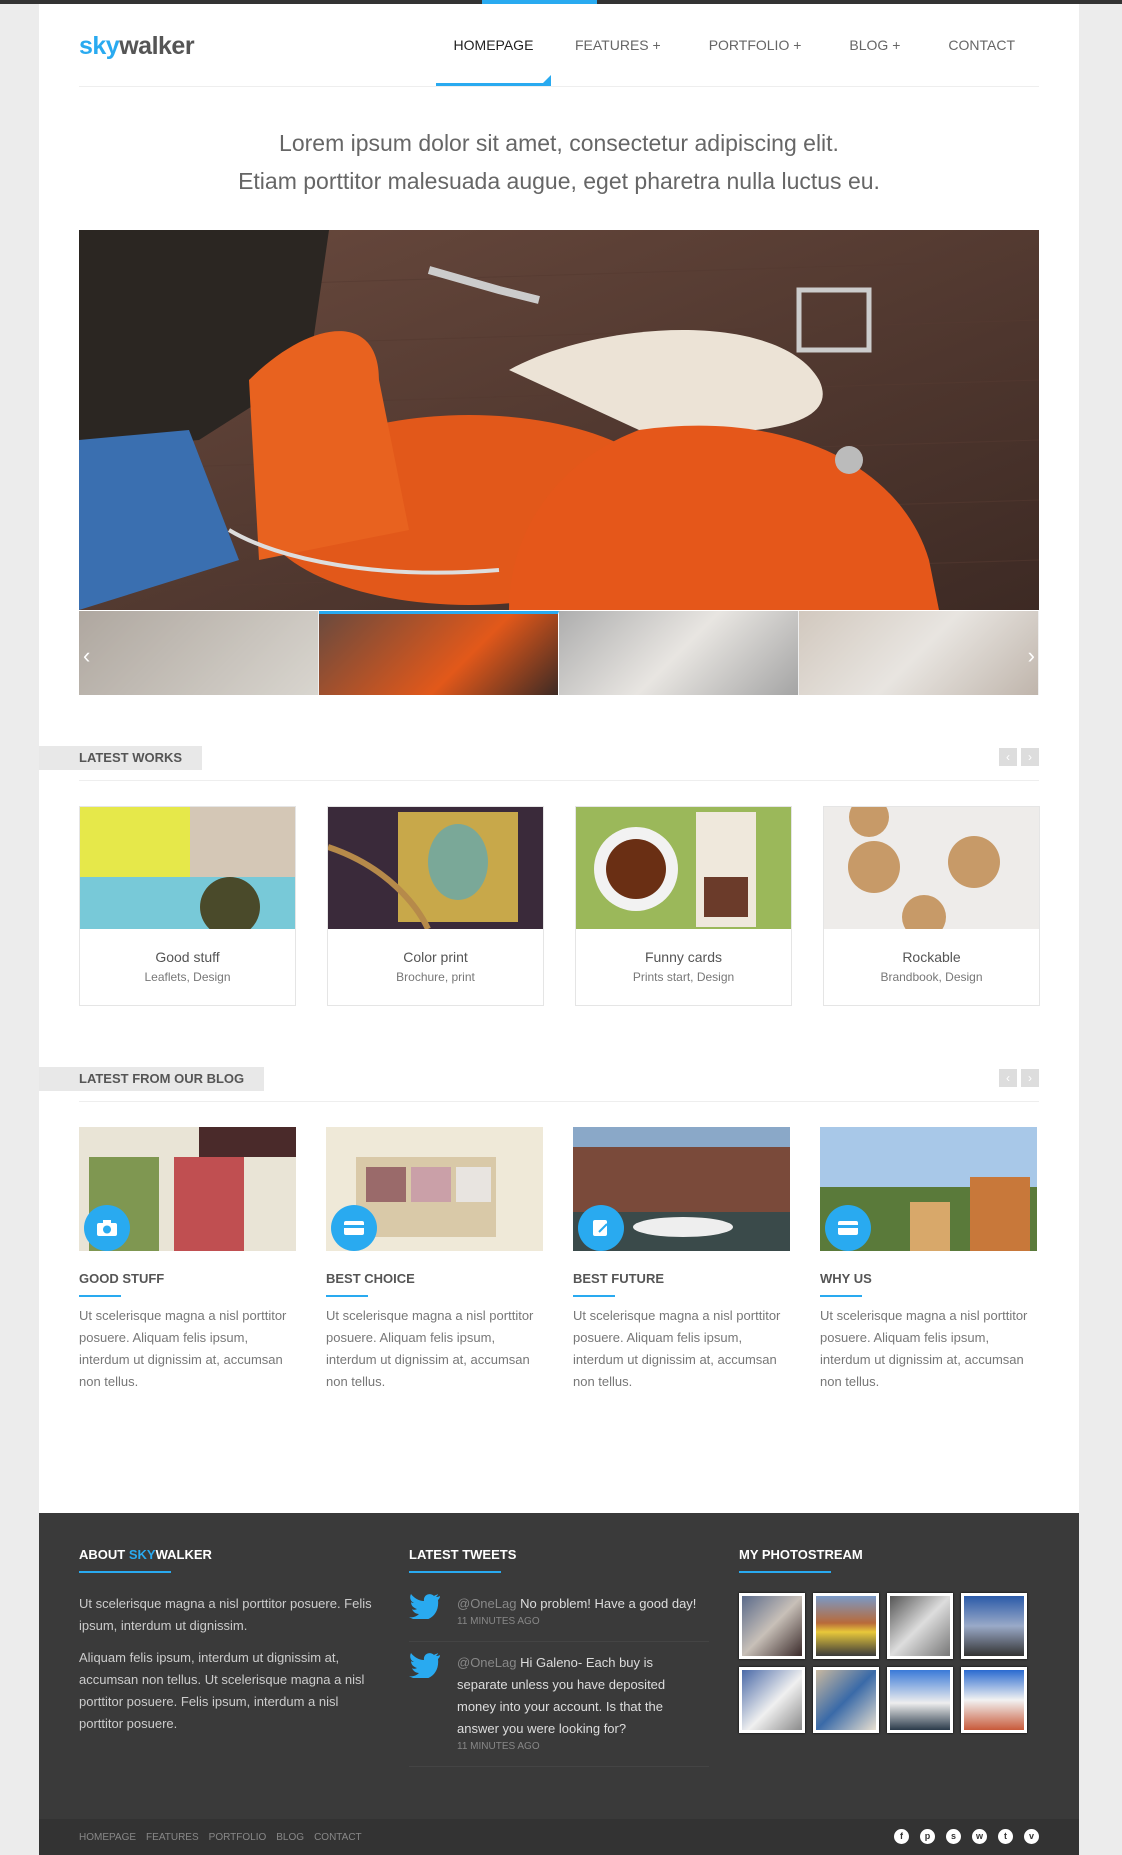 The image size is (1122, 1855). What do you see at coordinates (981, 45) in the screenshot?
I see `nav-contact: CONTACT` at bounding box center [981, 45].